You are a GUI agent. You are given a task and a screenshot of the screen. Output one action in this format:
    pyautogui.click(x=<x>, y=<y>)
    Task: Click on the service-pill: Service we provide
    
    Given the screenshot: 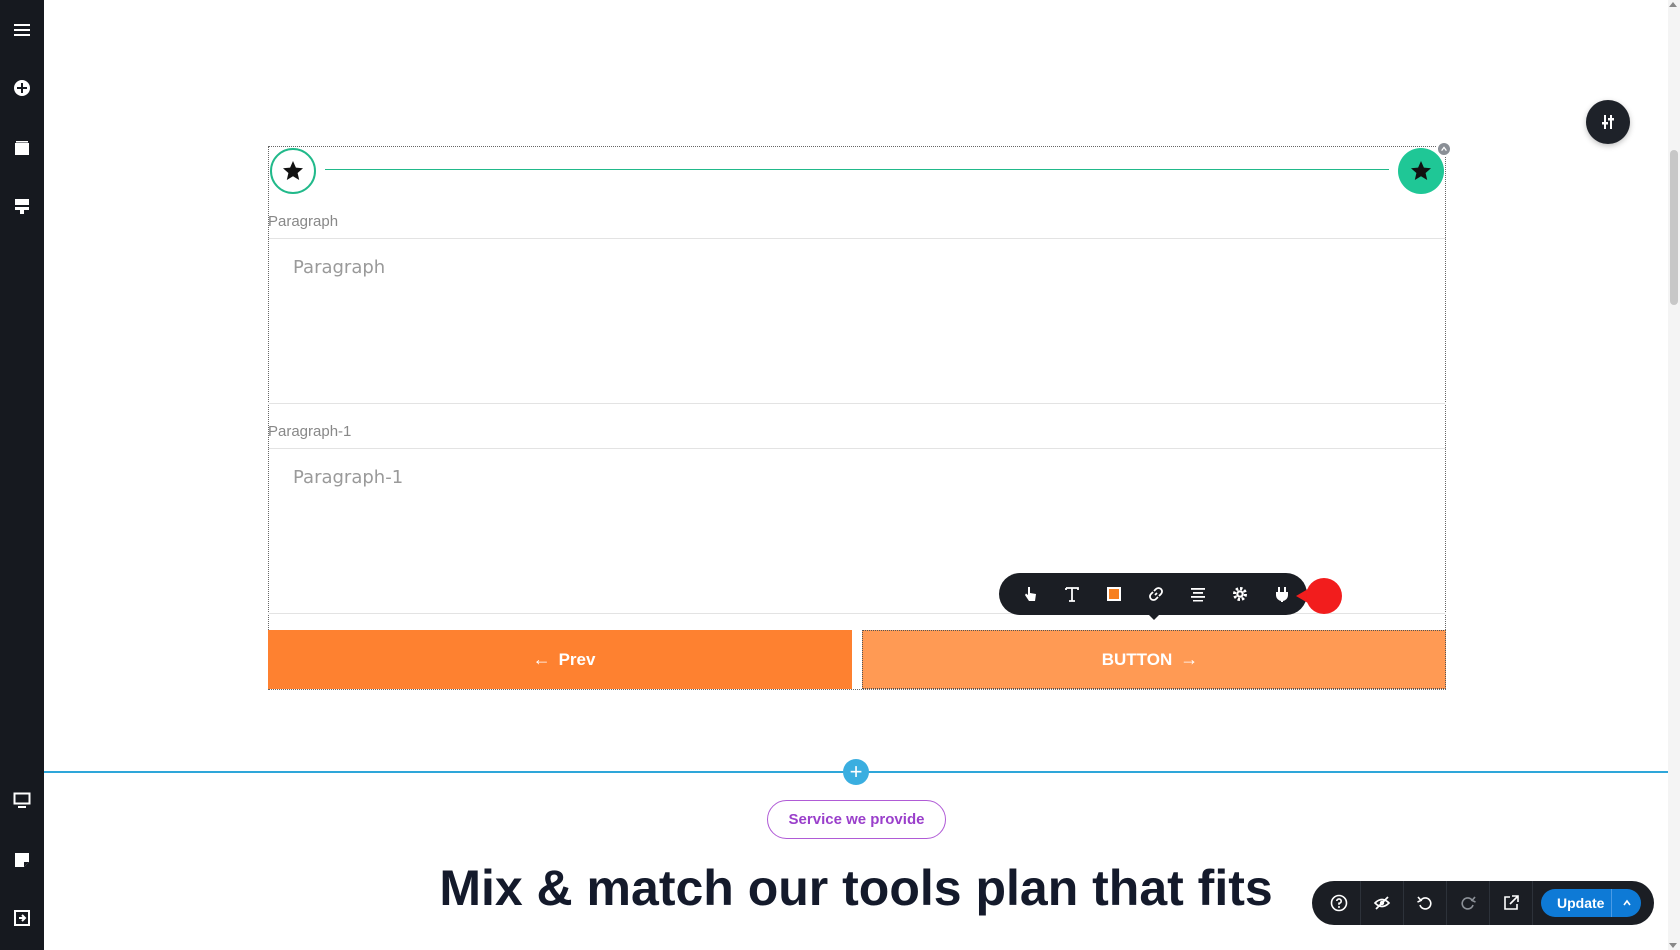 What is the action you would take?
    pyautogui.click(x=856, y=819)
    